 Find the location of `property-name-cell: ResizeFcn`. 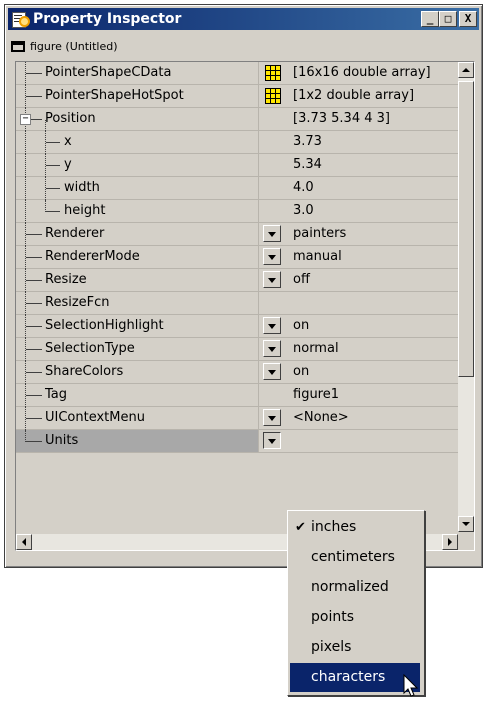

property-name-cell: ResizeFcn is located at coordinates (137, 303).